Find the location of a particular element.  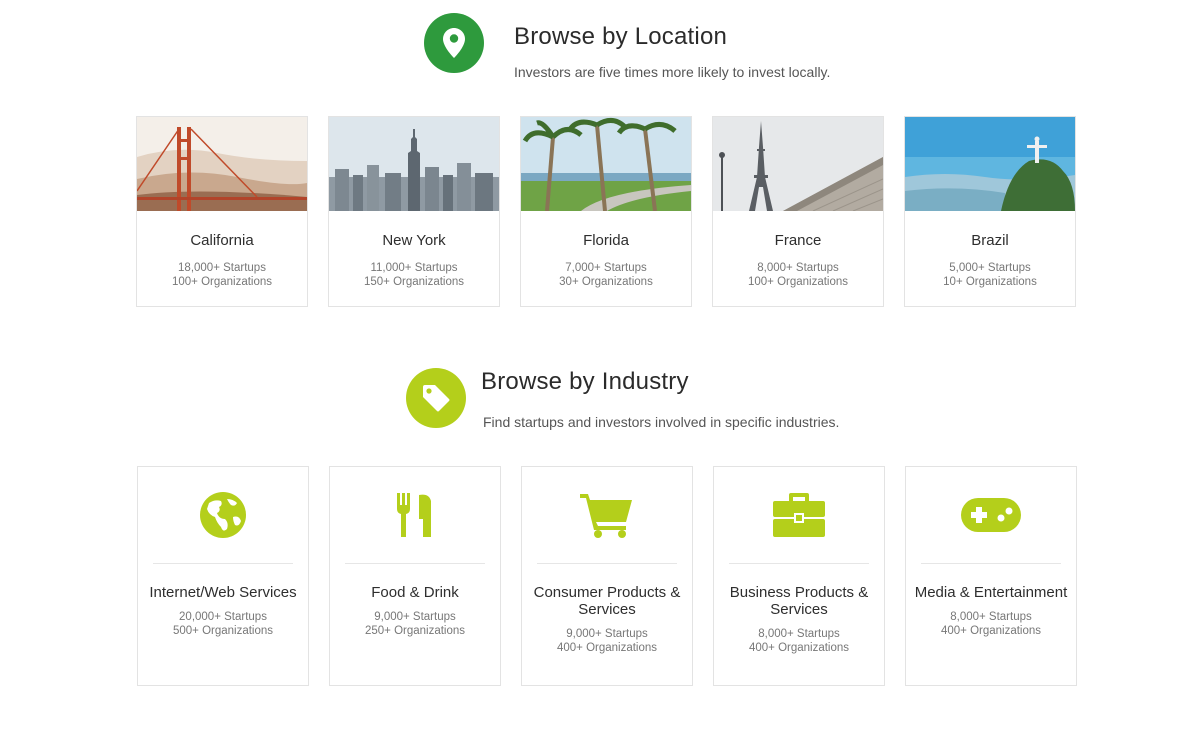

startup-count: 20,000+ Startups is located at coordinates (223, 617).